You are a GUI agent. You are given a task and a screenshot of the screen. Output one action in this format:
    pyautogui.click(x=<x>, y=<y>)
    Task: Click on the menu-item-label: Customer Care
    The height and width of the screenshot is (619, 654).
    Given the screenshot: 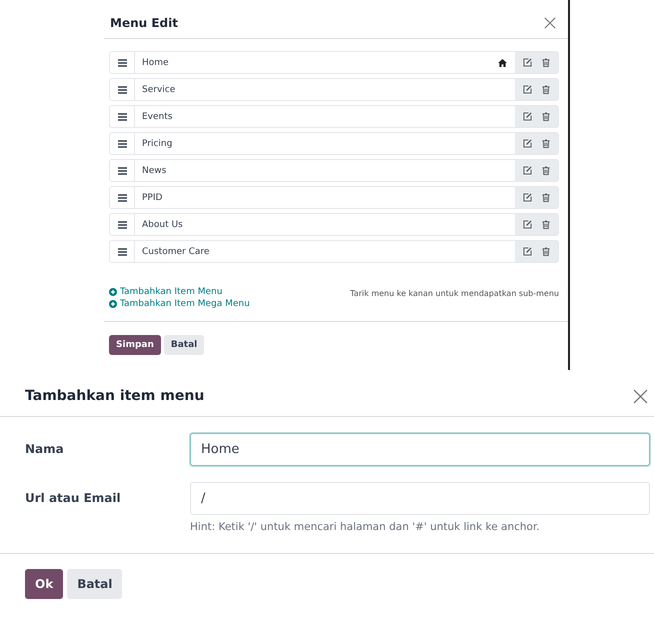 What is the action you would take?
    pyautogui.click(x=175, y=252)
    